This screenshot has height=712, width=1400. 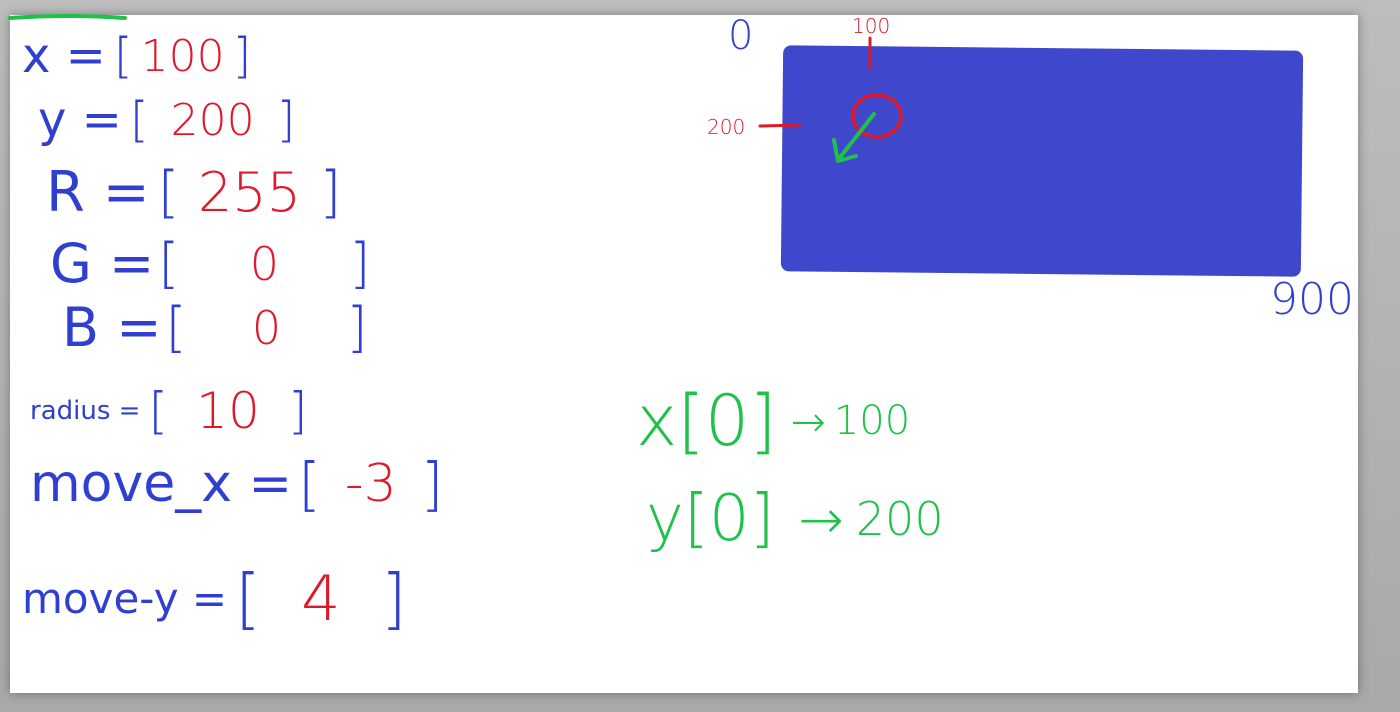 I want to click on note-x-result: 100, so click(x=872, y=421).